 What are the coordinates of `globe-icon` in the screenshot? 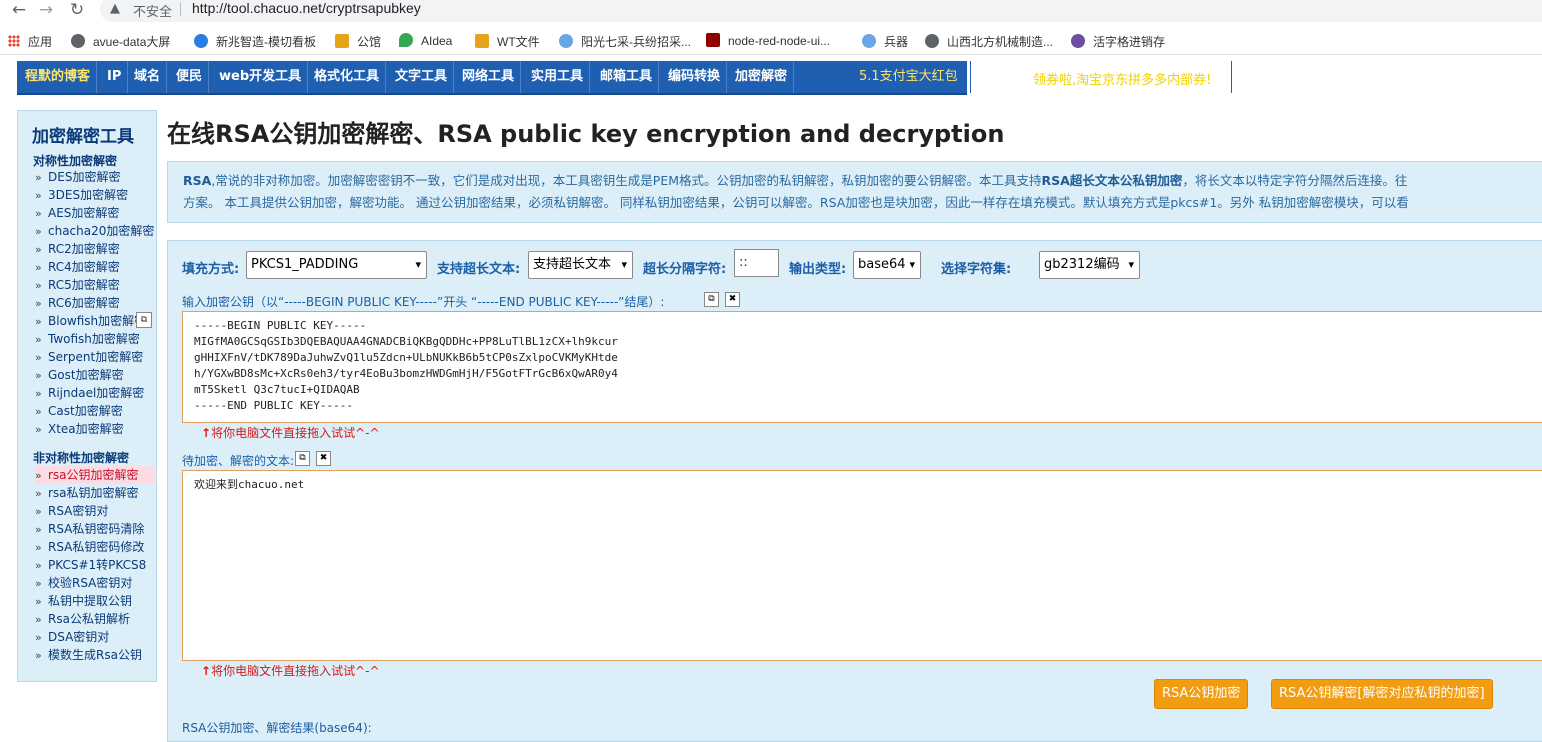 It's located at (932, 41).